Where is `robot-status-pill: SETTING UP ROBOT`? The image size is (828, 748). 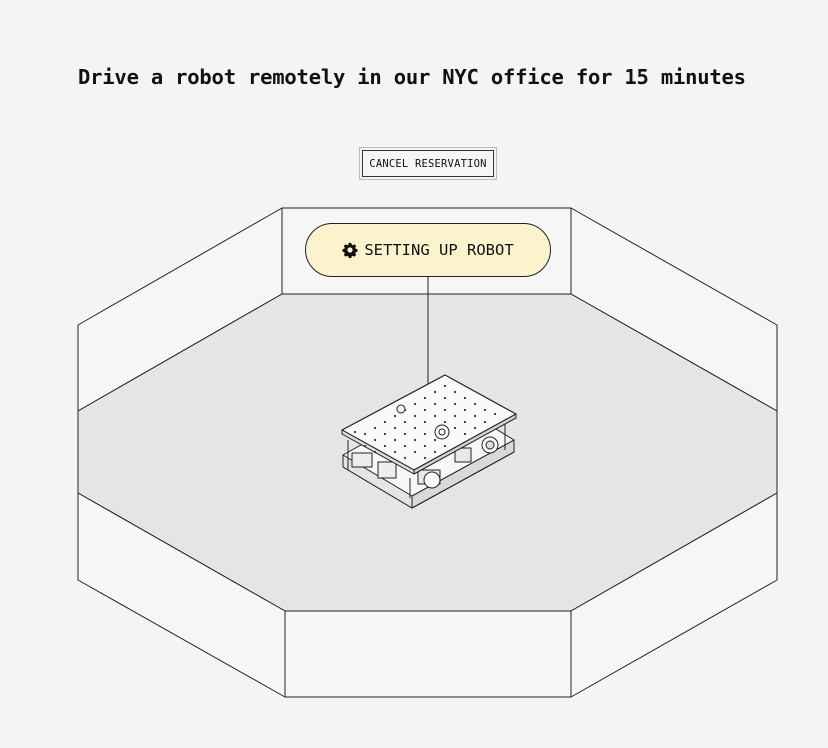
robot-status-pill: SETTING UP ROBOT is located at coordinates (428, 250).